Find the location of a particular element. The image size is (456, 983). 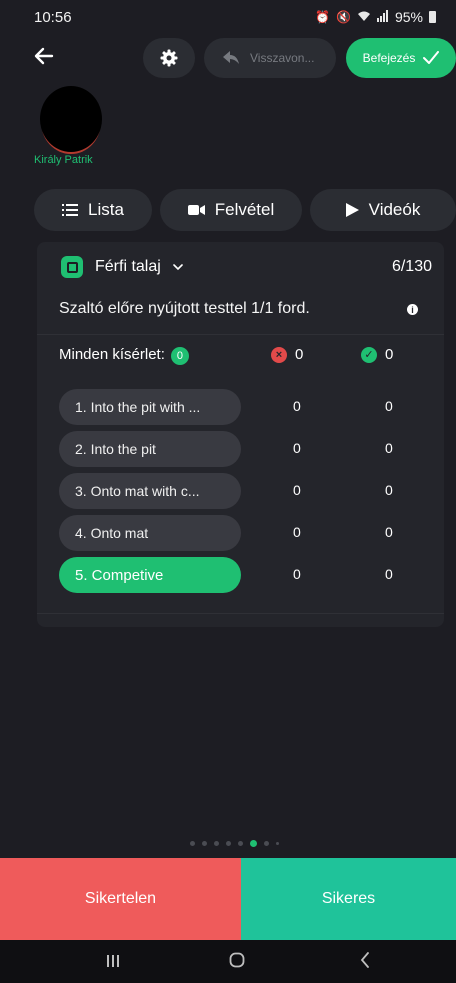

mute-icon: 🔇 is located at coordinates (343, 17).